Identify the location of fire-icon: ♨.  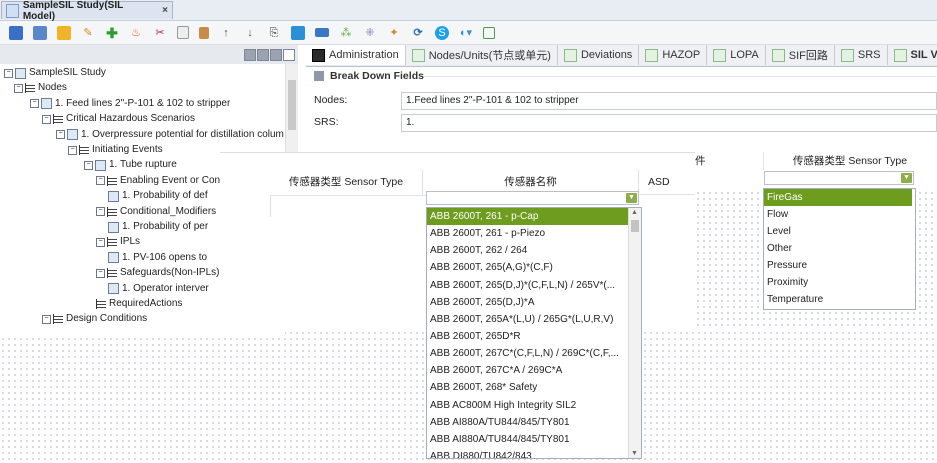
(136, 33).